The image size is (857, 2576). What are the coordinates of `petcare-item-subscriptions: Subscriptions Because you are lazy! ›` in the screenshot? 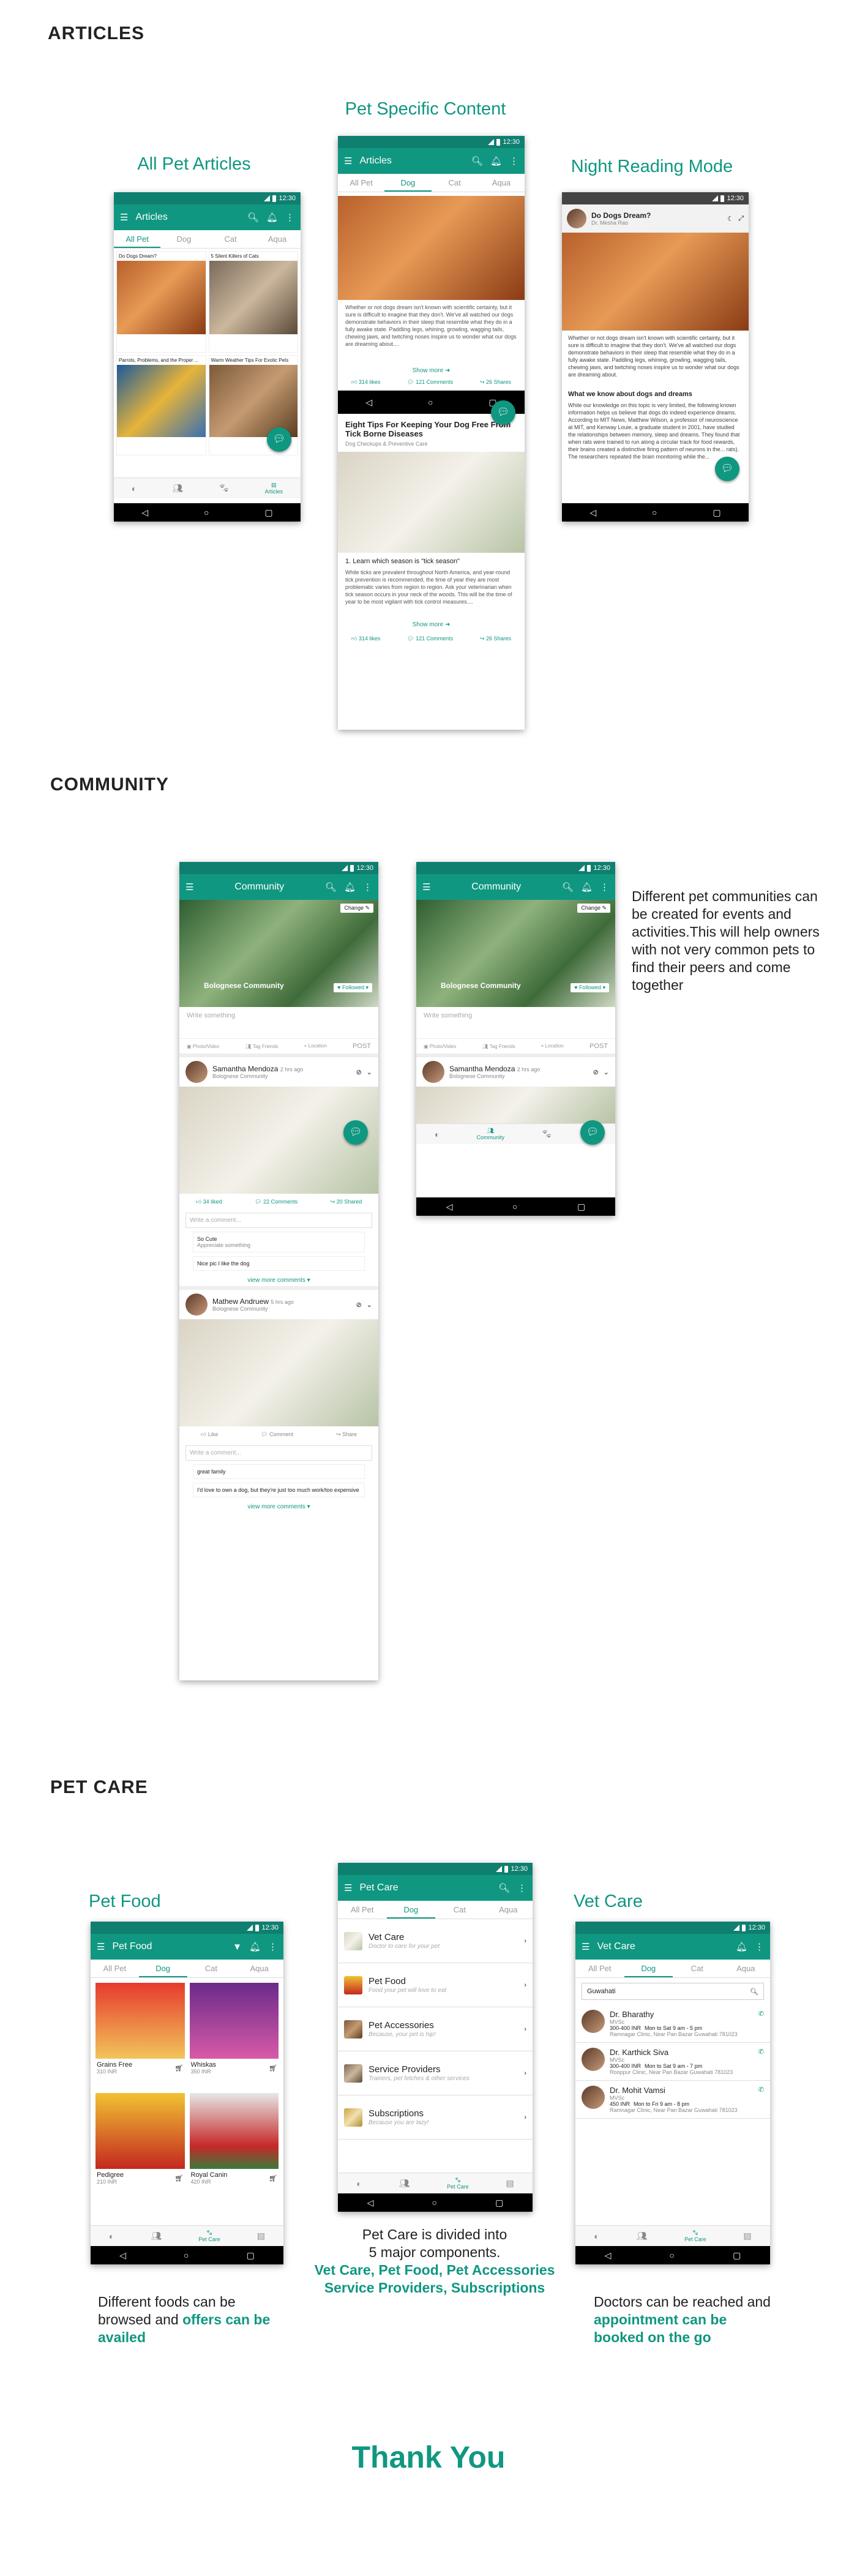 It's located at (435, 2117).